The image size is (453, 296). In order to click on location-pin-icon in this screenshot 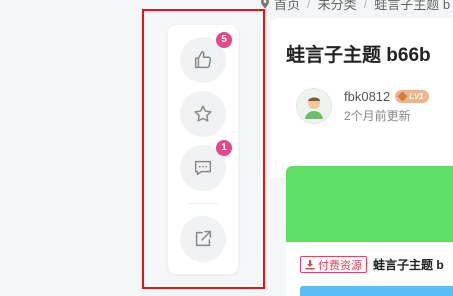, I will do `click(265, 4)`.